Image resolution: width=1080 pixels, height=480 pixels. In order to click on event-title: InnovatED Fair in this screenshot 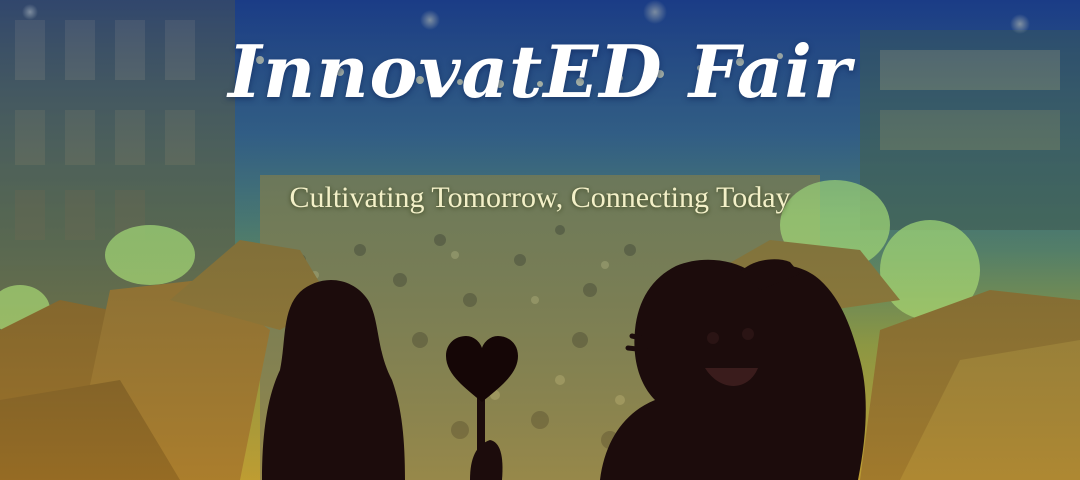, I will do `click(540, 71)`.